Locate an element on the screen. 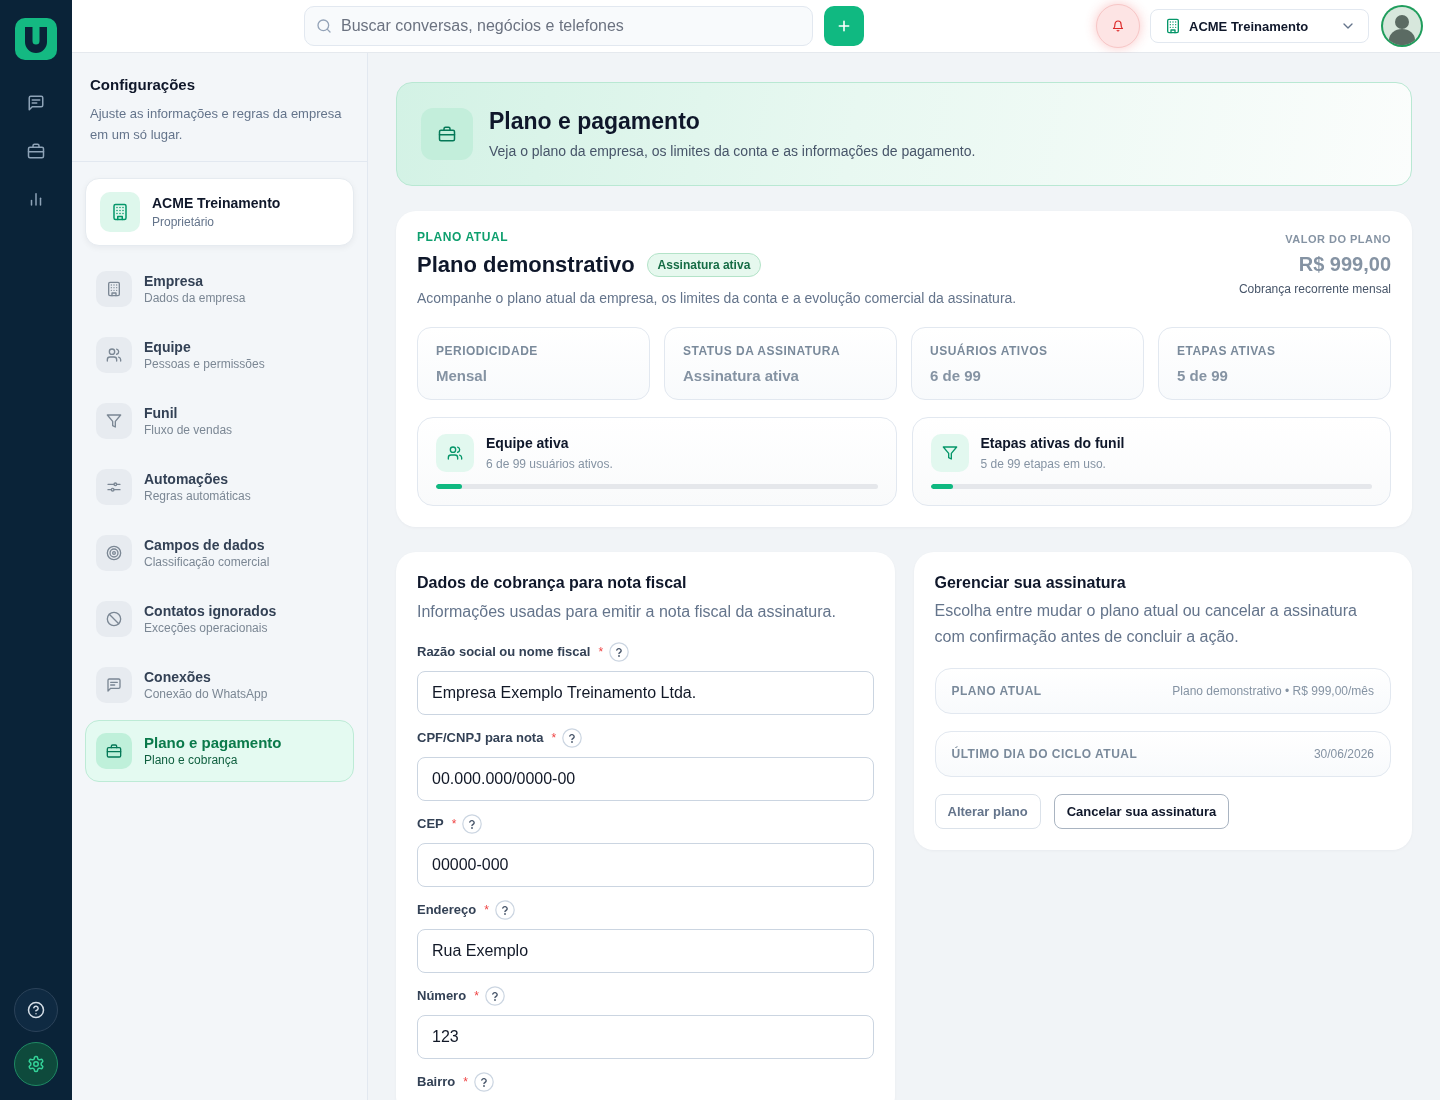 The height and width of the screenshot is (1100, 1440). settings-nav-item: Empresa Dados da empresa is located at coordinates (219, 289).